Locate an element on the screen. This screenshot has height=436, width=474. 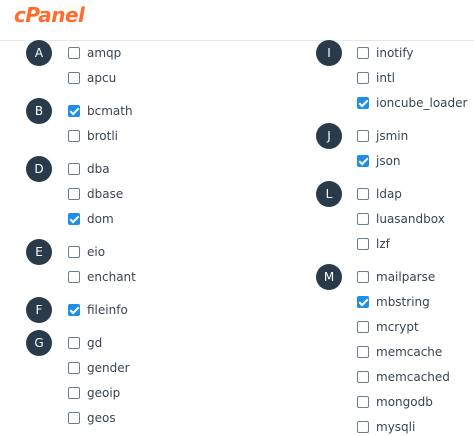
extension-option-mailparse: mailparse is located at coordinates (396, 277).